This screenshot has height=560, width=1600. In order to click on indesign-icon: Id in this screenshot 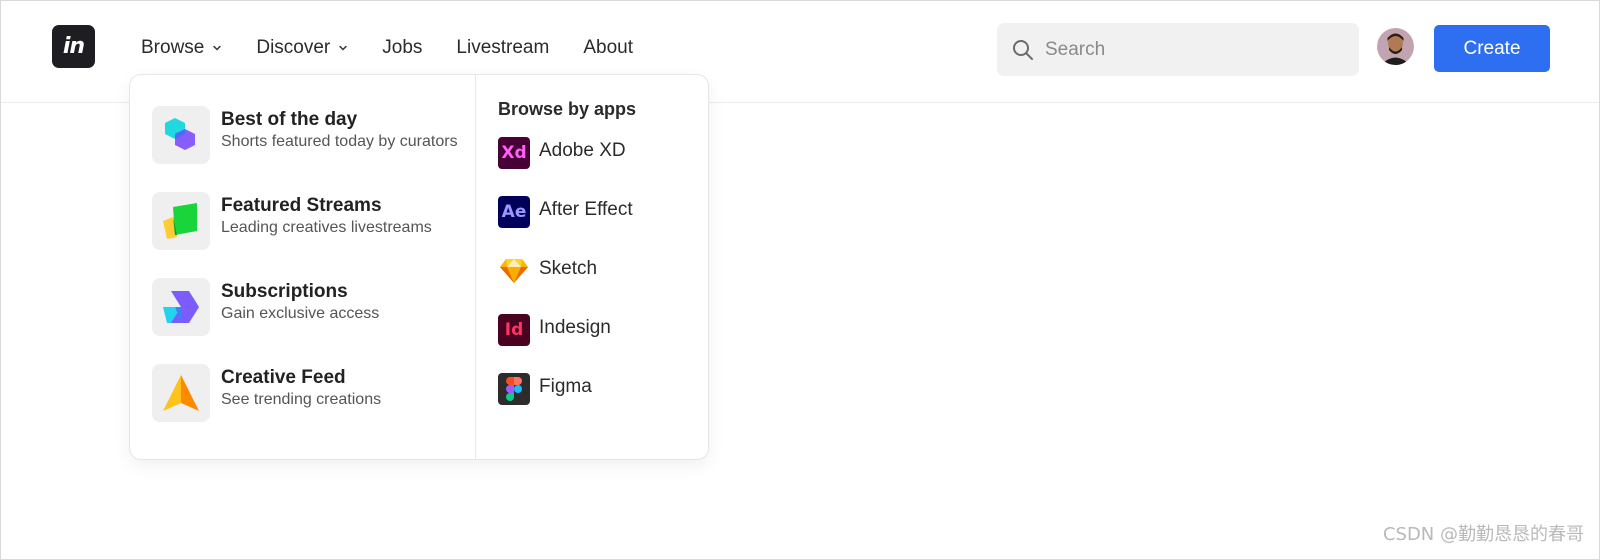, I will do `click(514, 330)`.